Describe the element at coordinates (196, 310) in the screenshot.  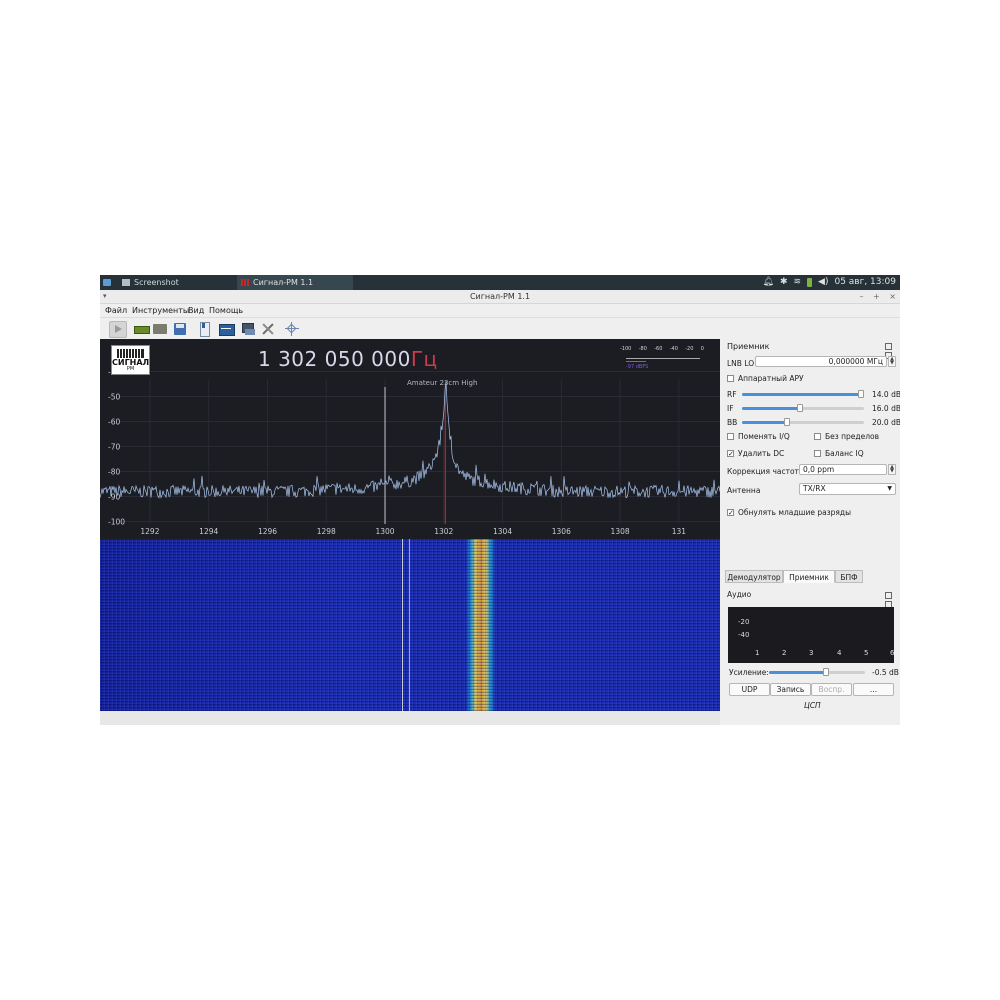
I see `menu-view: Вид` at that location.